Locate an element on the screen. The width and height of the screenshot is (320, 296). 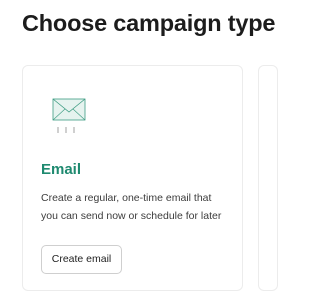
card-title: Email is located at coordinates (61, 169).